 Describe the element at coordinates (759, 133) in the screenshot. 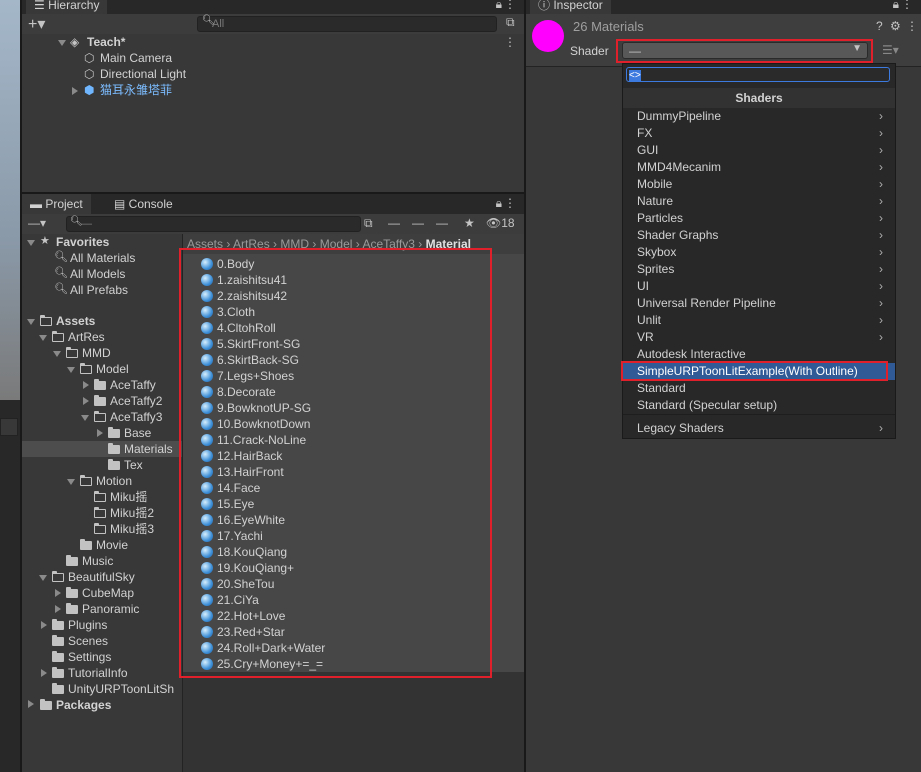

I see `menu-item: FX ›` at that location.